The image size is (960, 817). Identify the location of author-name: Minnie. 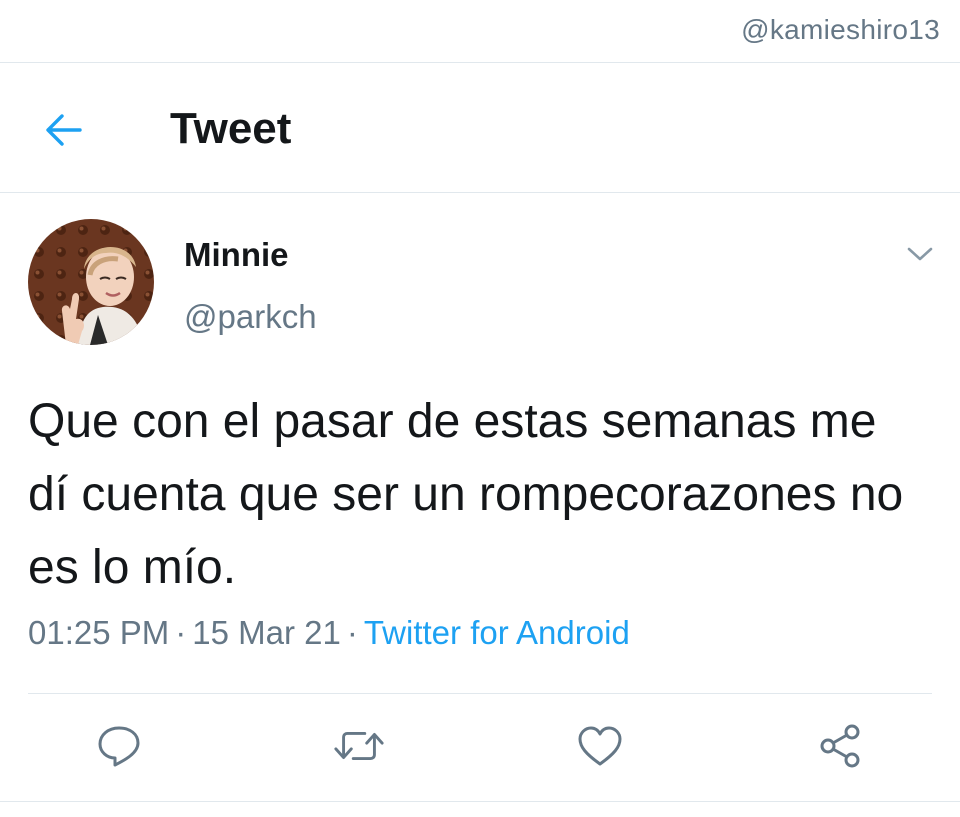
(236, 255).